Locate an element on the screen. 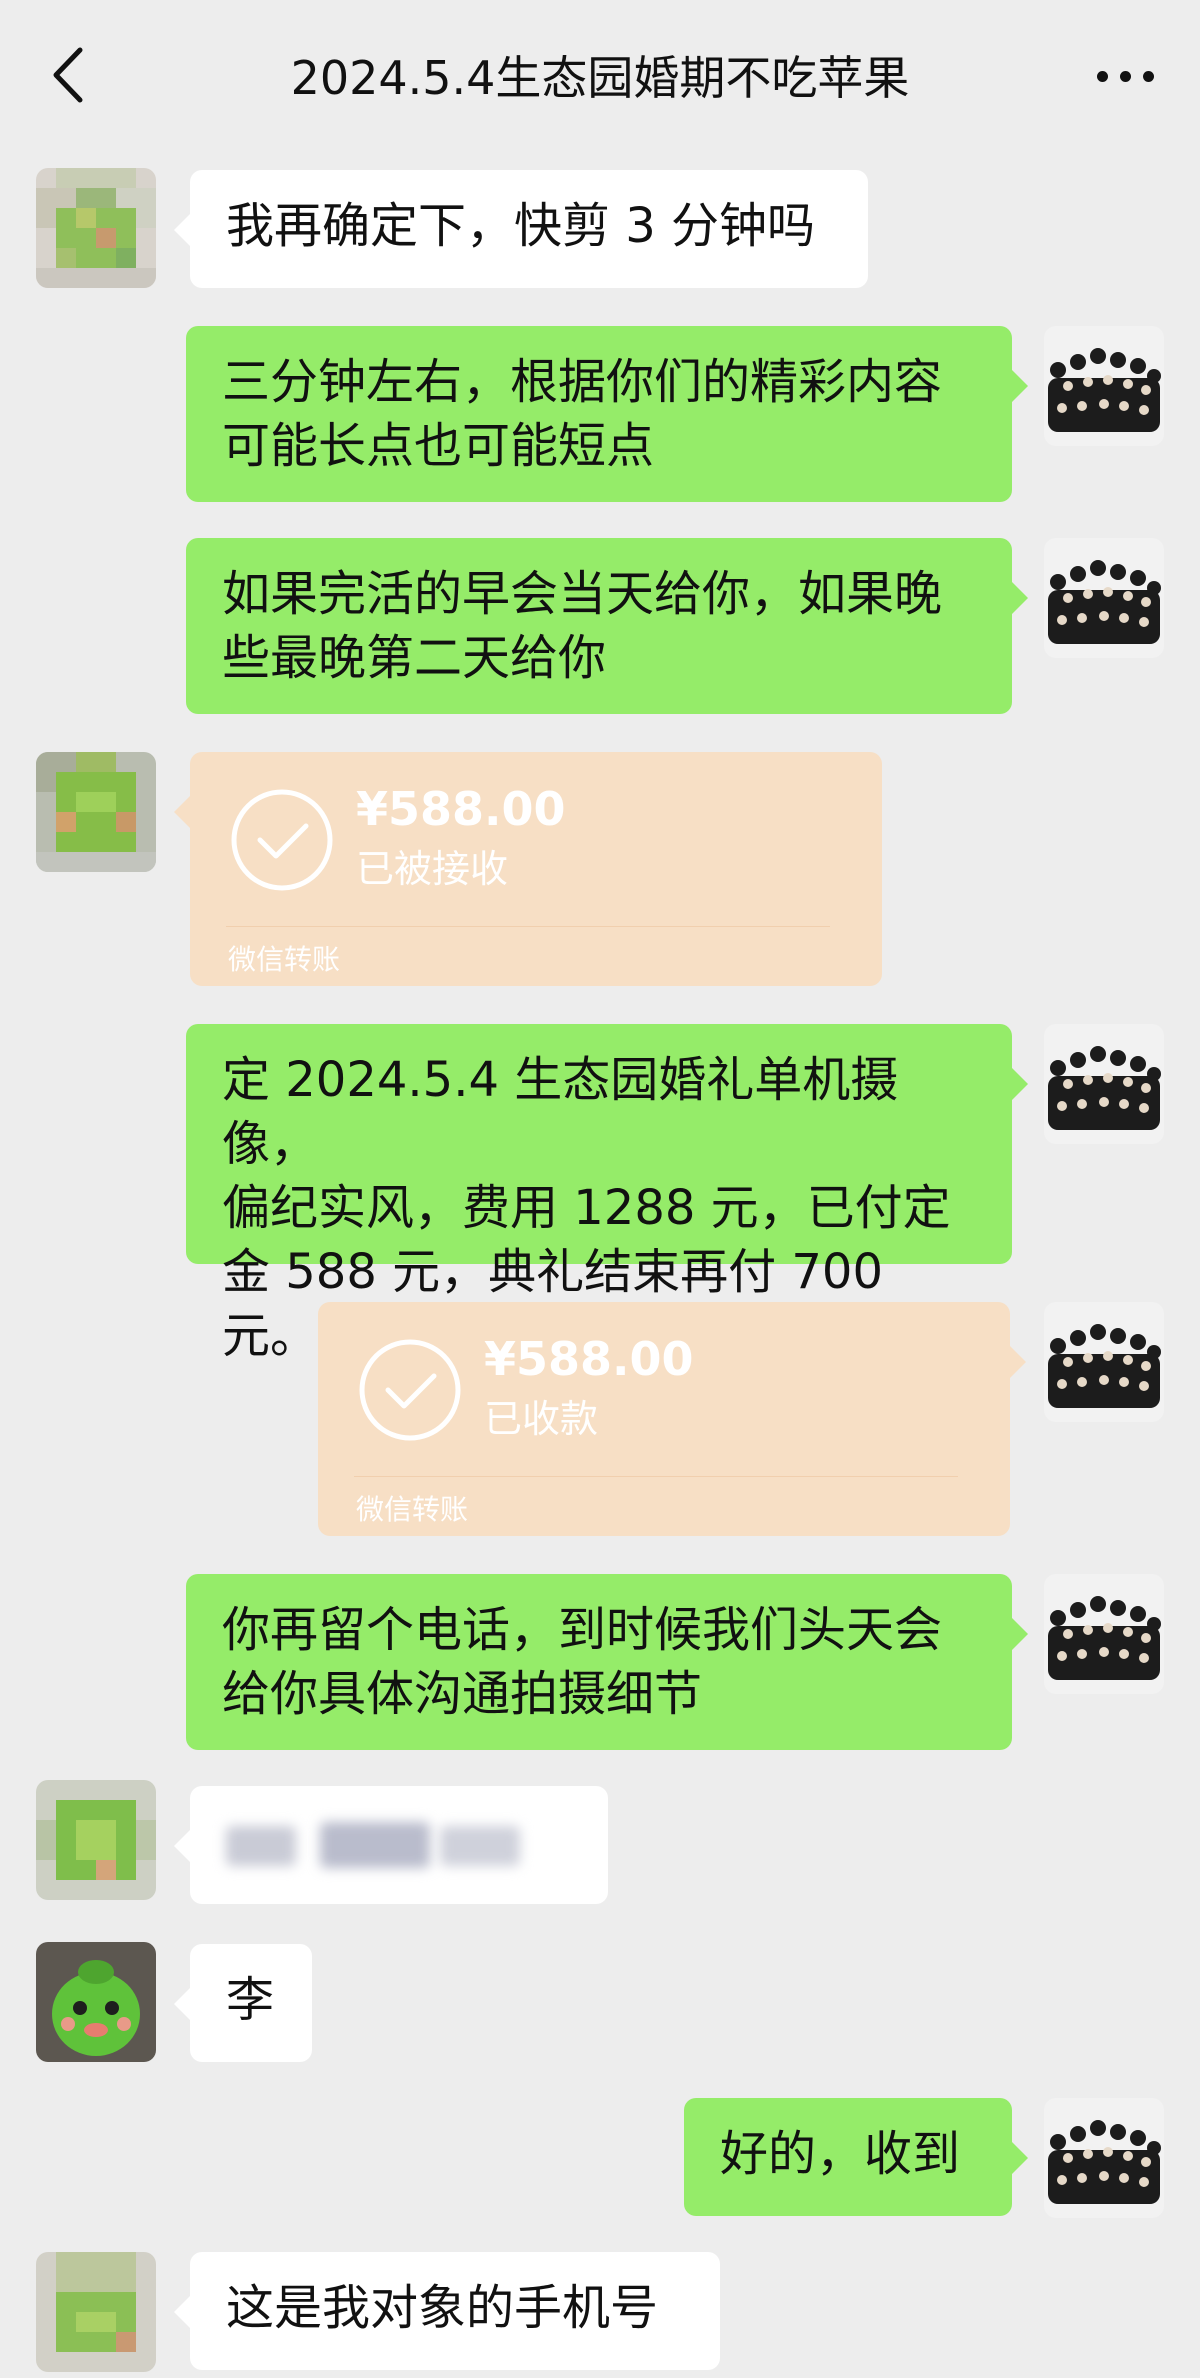 The image size is (1200, 2378). message-line: 你再留个电话，到时候我们头天会 is located at coordinates (582, 1630).